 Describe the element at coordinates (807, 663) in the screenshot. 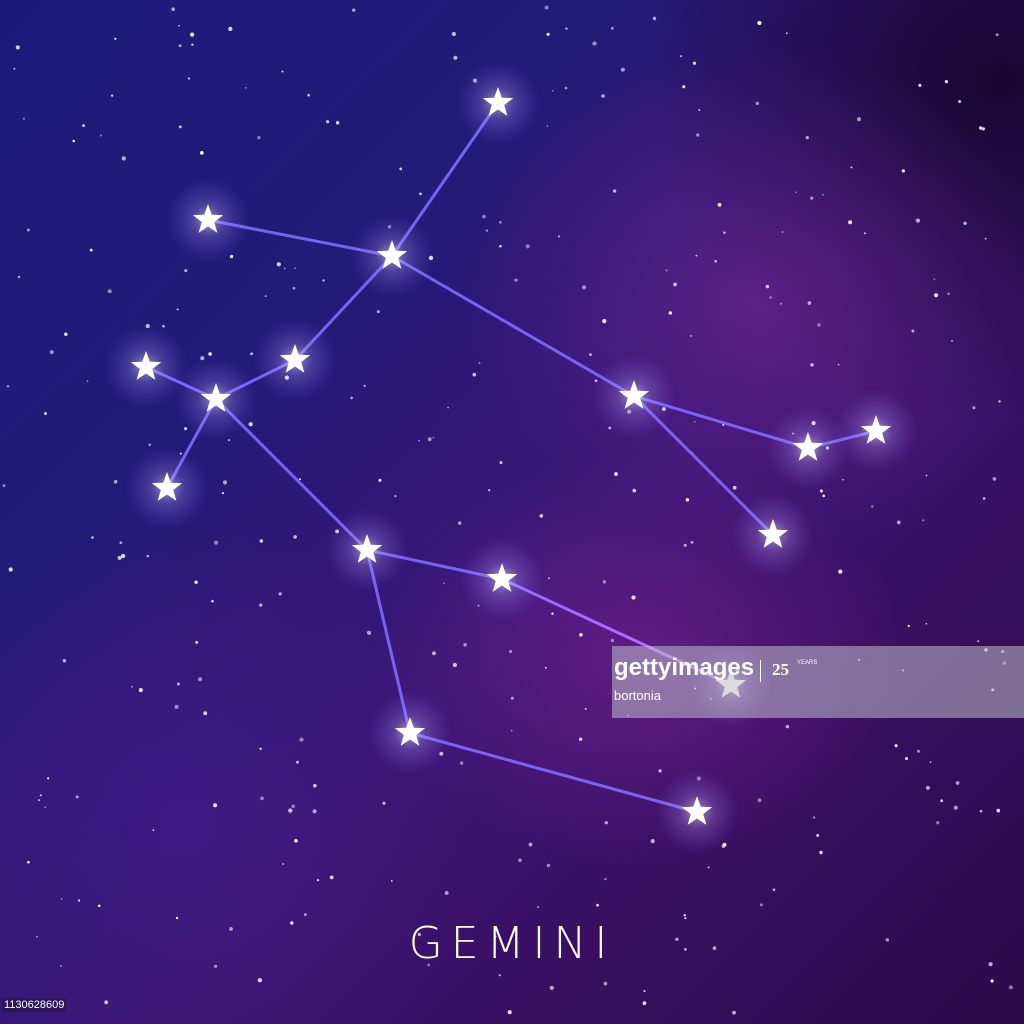

I see `watermark-years-label: YEARS` at that location.